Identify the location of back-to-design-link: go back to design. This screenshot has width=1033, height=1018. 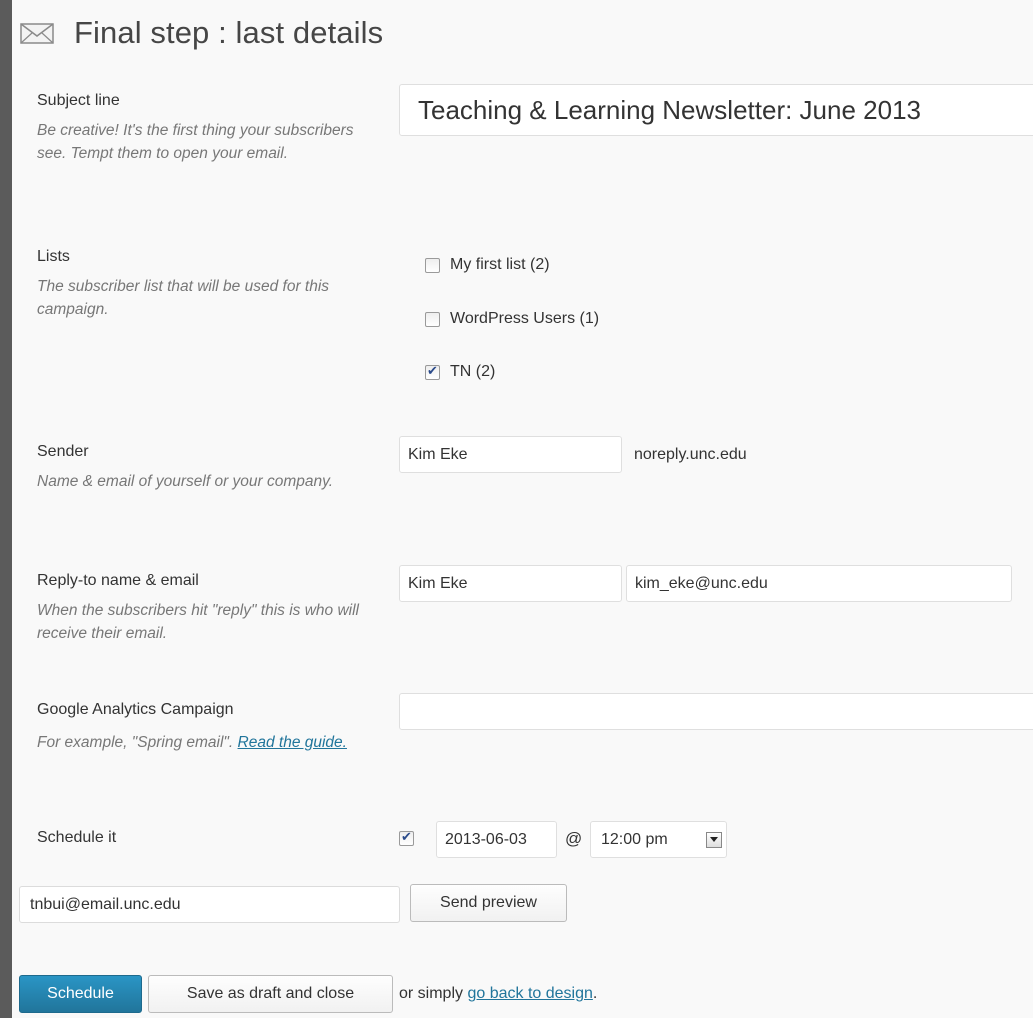
(529, 993).